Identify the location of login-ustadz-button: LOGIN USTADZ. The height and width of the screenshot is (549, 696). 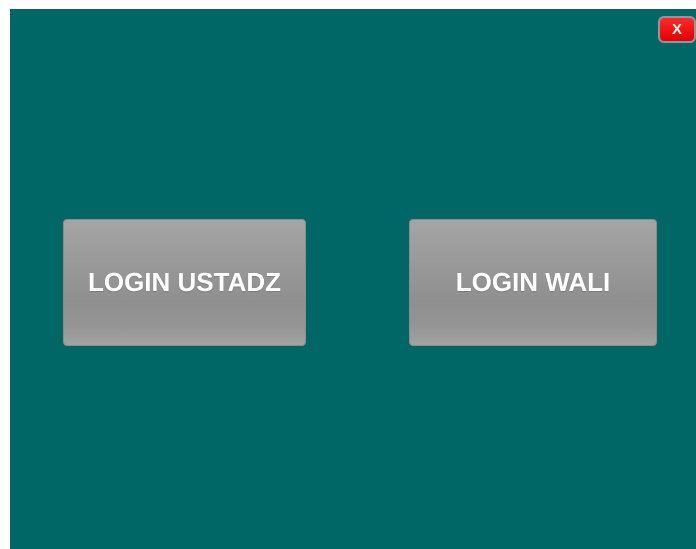
(184, 282).